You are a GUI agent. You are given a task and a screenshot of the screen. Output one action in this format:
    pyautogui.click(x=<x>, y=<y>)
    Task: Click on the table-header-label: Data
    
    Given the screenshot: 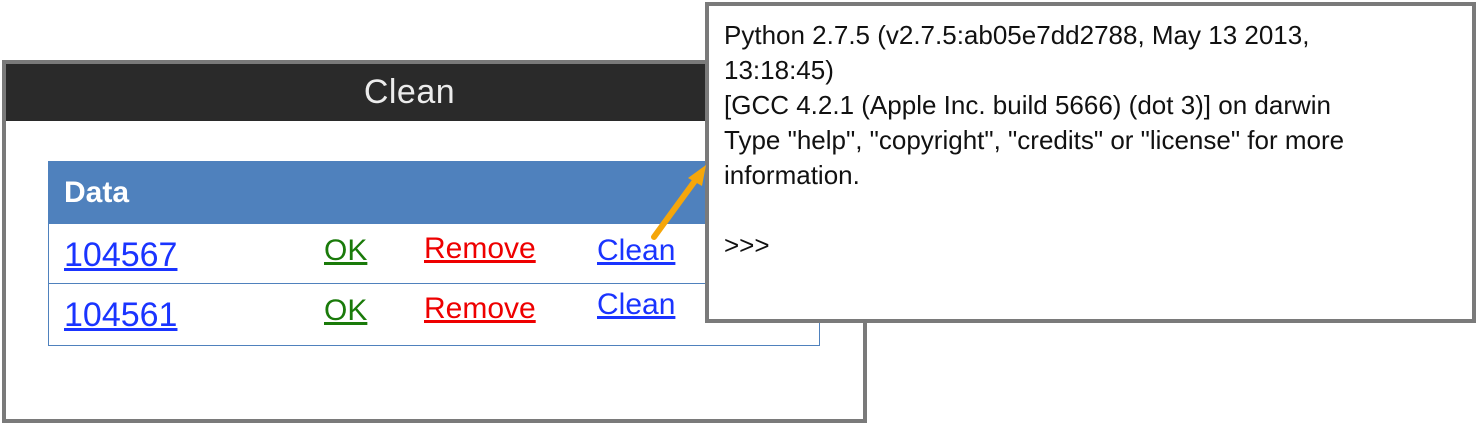 What is the action you would take?
    pyautogui.click(x=97, y=192)
    